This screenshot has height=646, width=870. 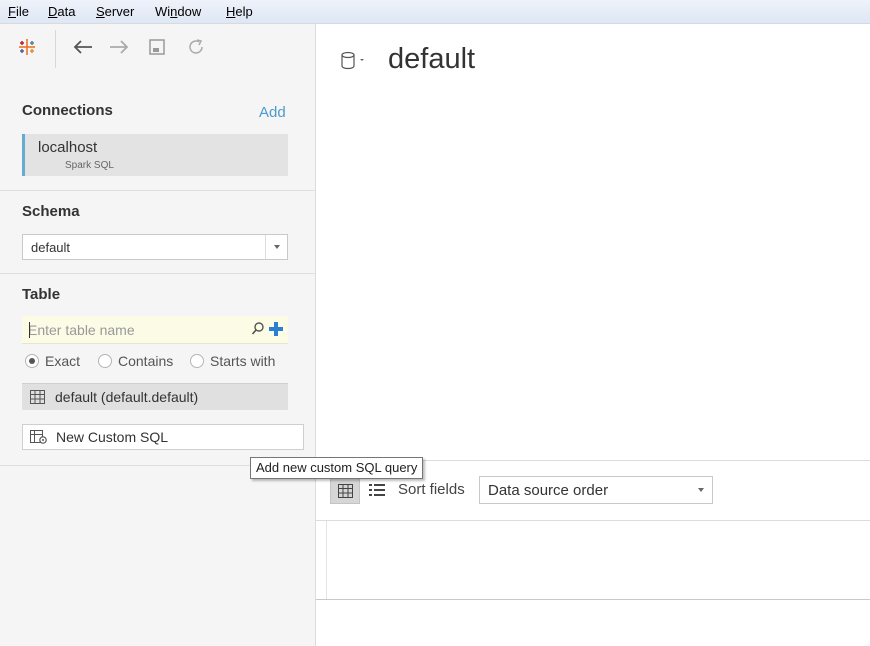 I want to click on menu-file: File, so click(x=18, y=11).